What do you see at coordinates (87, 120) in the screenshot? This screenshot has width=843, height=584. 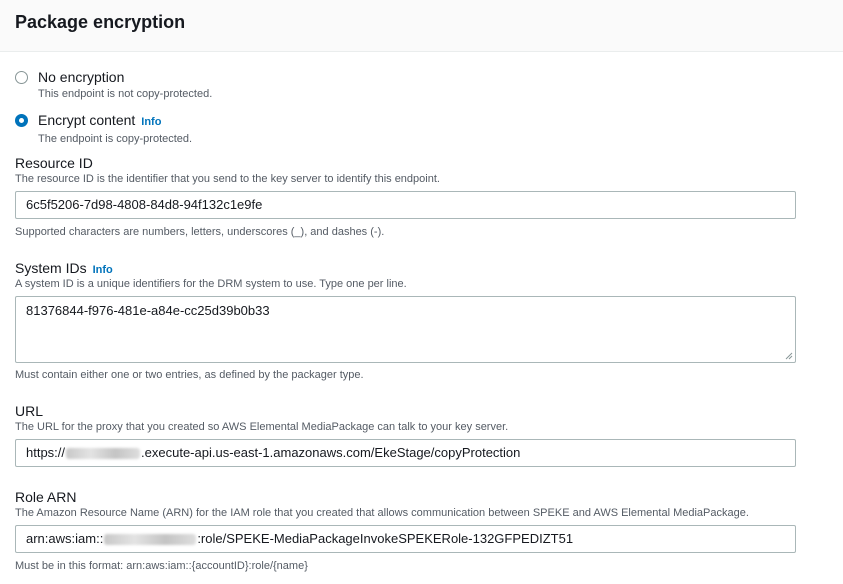 I see `radio-label: Encrypt content` at bounding box center [87, 120].